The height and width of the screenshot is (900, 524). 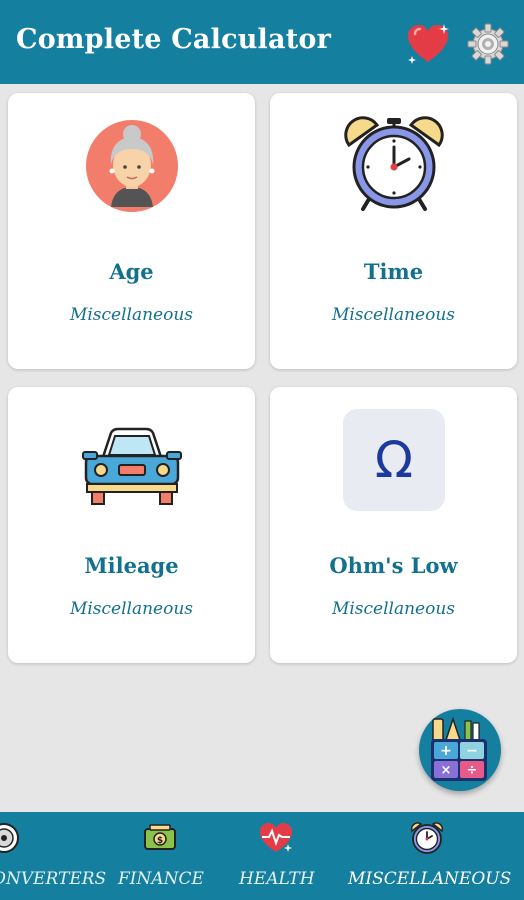 What do you see at coordinates (132, 466) in the screenshot?
I see `car-icon` at bounding box center [132, 466].